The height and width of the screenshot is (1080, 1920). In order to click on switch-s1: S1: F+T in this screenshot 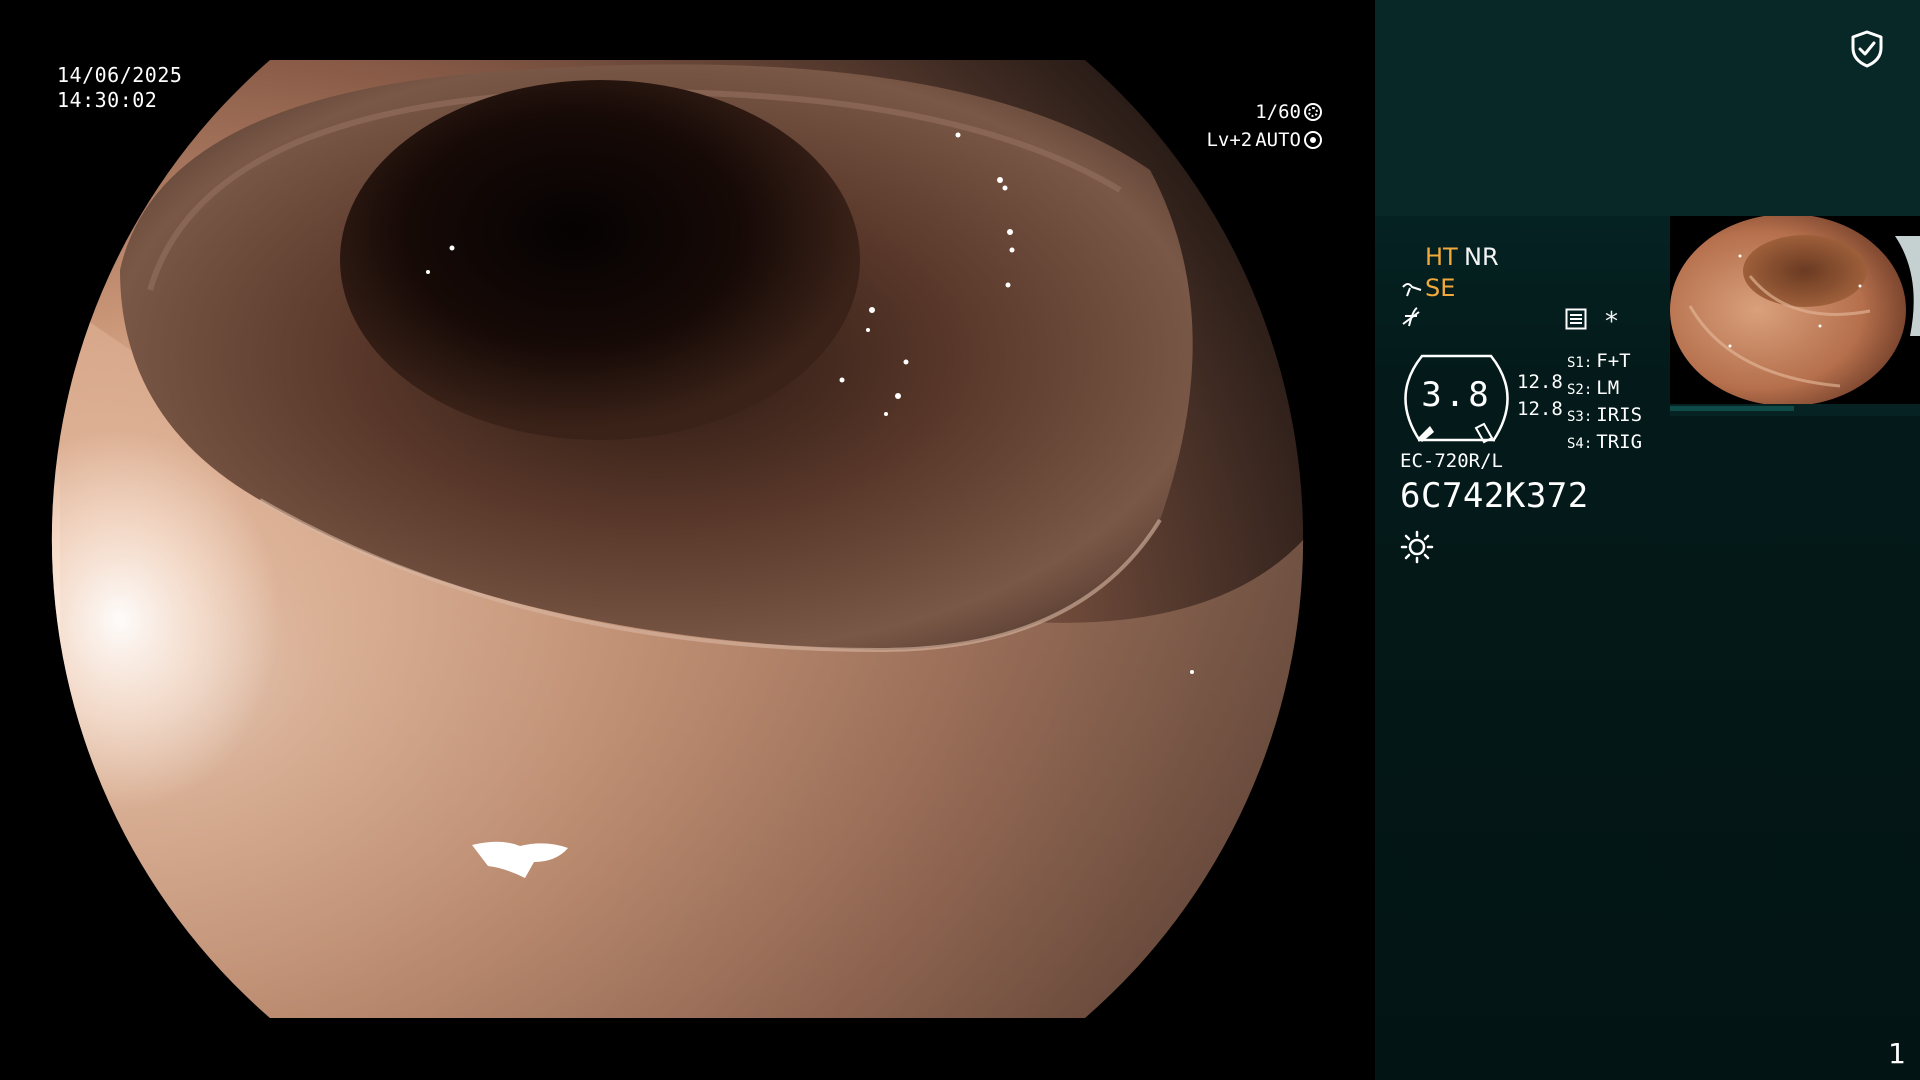, I will do `click(1599, 361)`.